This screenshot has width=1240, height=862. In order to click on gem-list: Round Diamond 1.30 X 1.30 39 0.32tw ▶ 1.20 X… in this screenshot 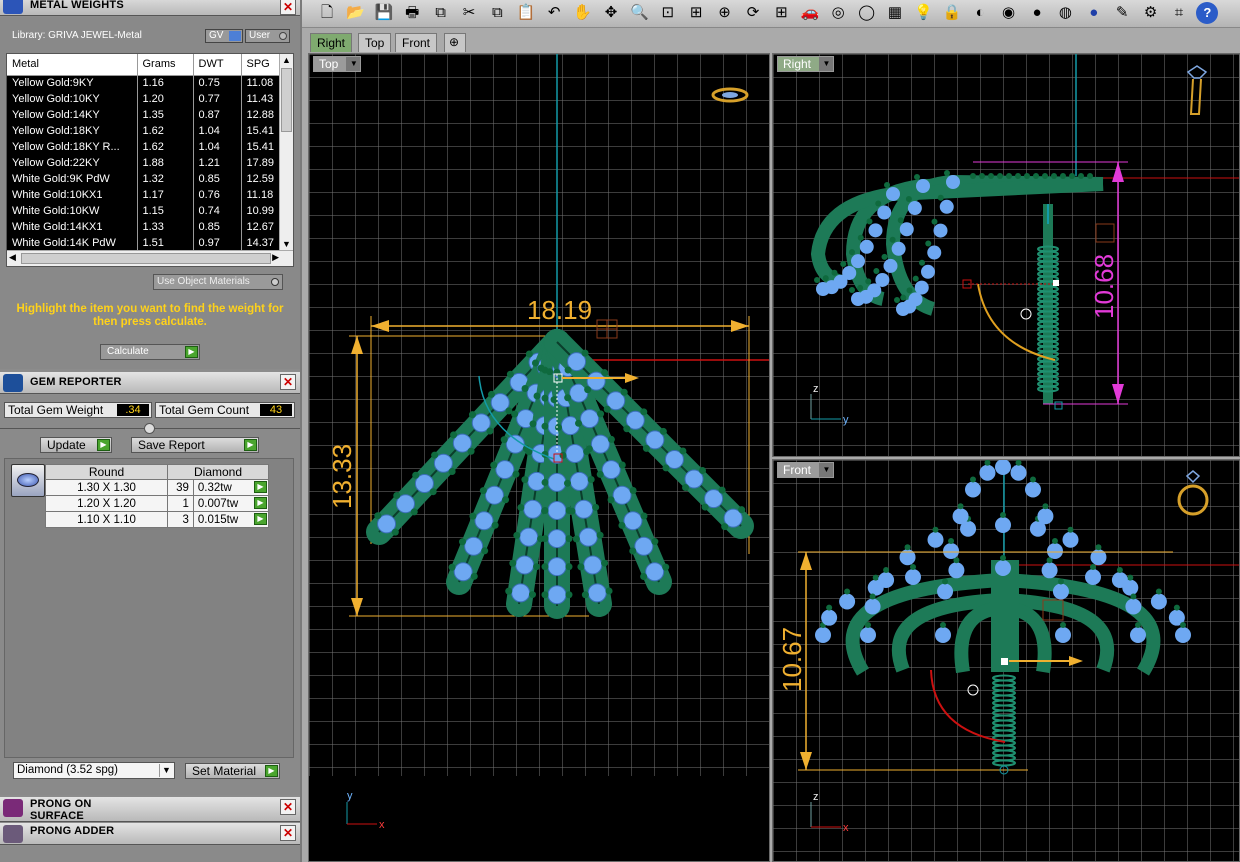, I will do `click(149, 608)`.